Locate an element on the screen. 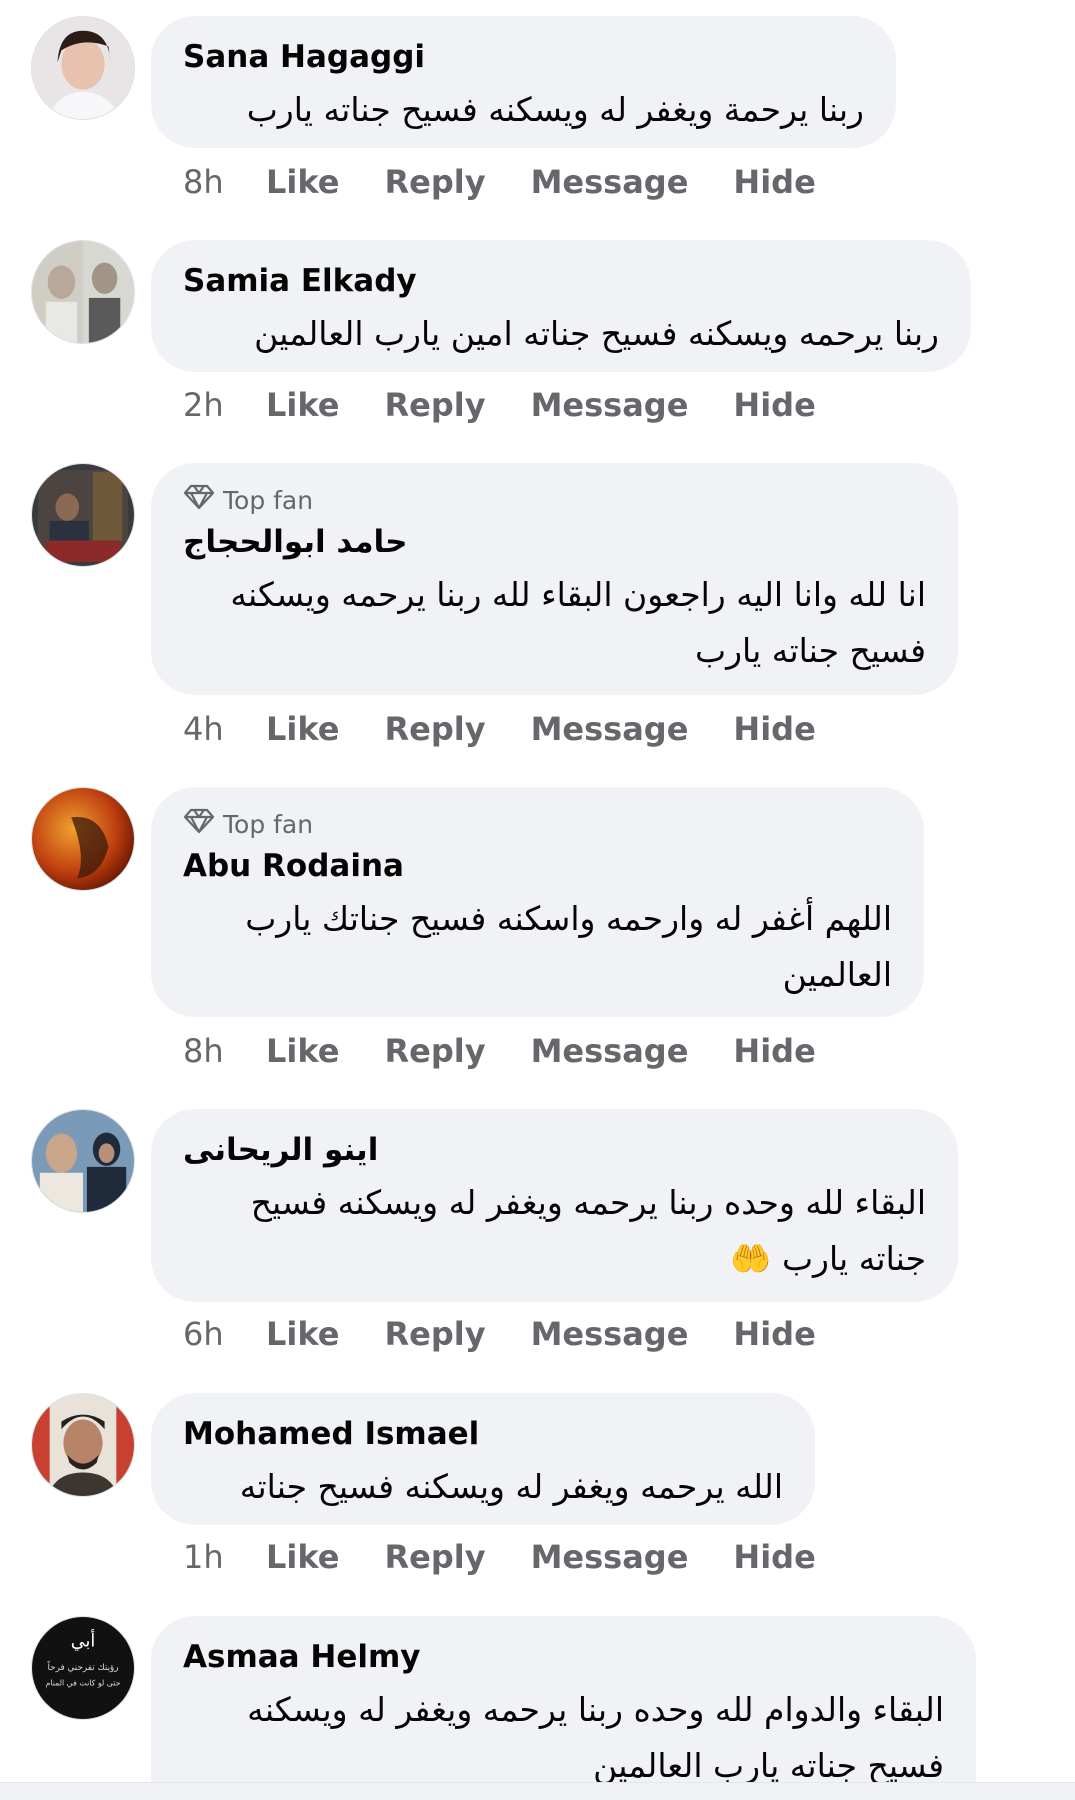 Image resolution: width=1075 pixels, height=1800 pixels. comment-text: فسيح جناته يارب is located at coordinates (810, 650).